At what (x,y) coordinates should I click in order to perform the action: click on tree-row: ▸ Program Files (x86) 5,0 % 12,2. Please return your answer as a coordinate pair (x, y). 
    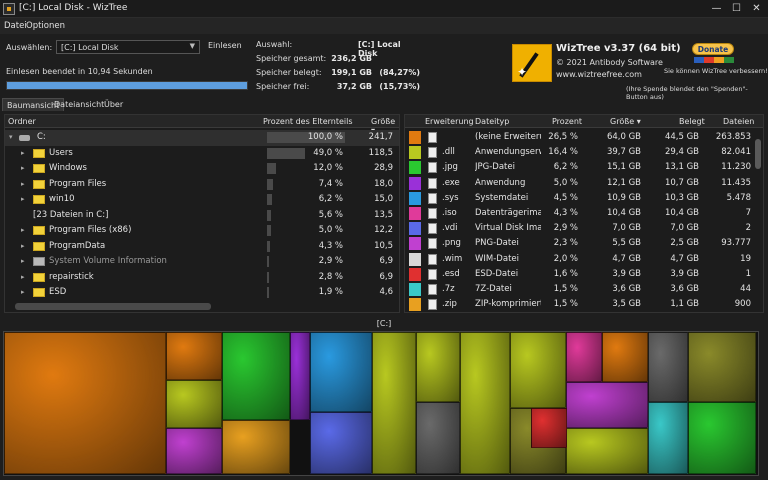
    Looking at the image, I should click on (202, 231).